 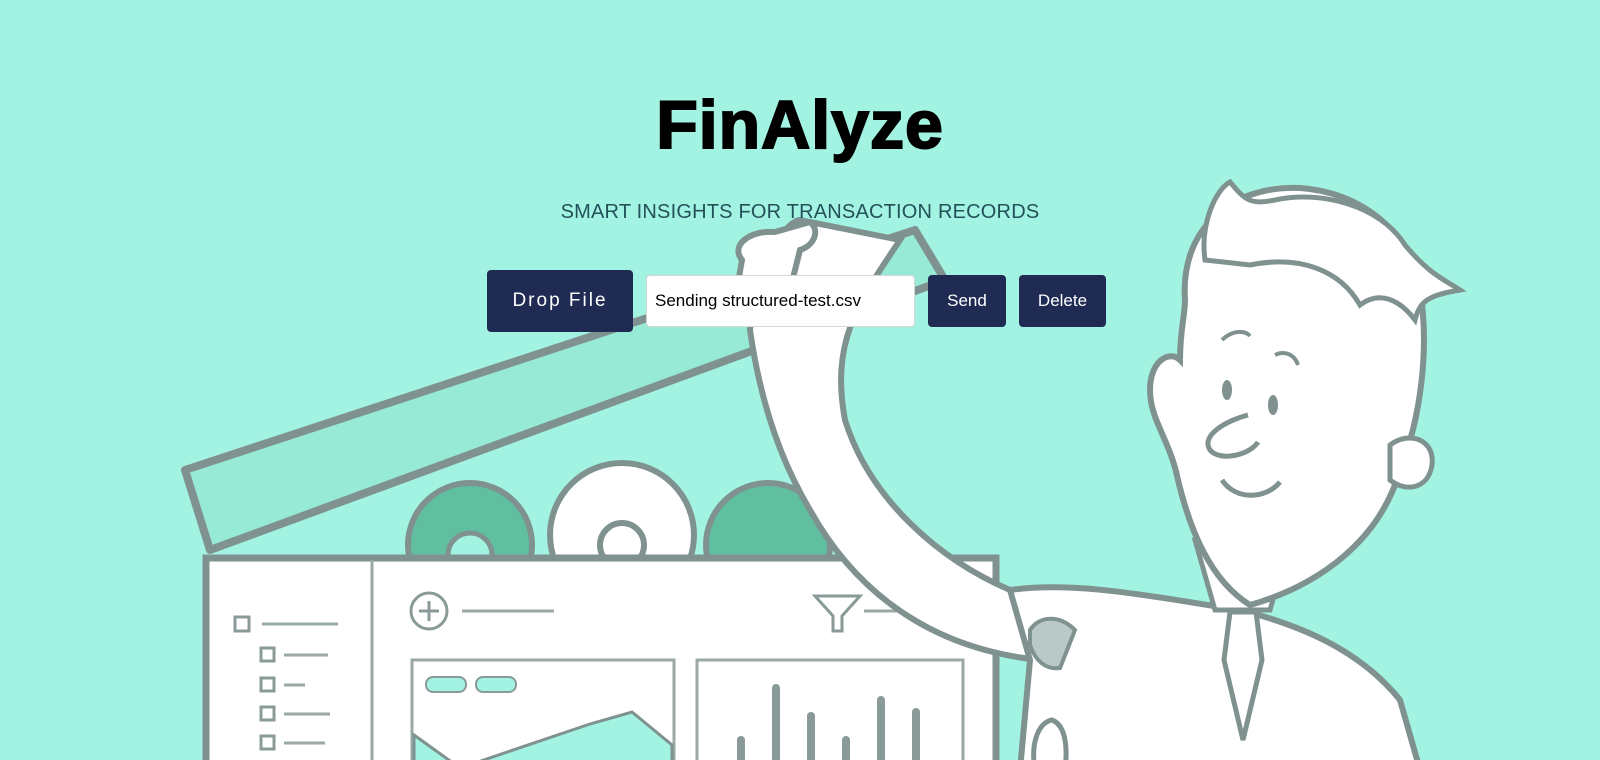 What do you see at coordinates (780, 301) in the screenshot?
I see `file-status-field` at bounding box center [780, 301].